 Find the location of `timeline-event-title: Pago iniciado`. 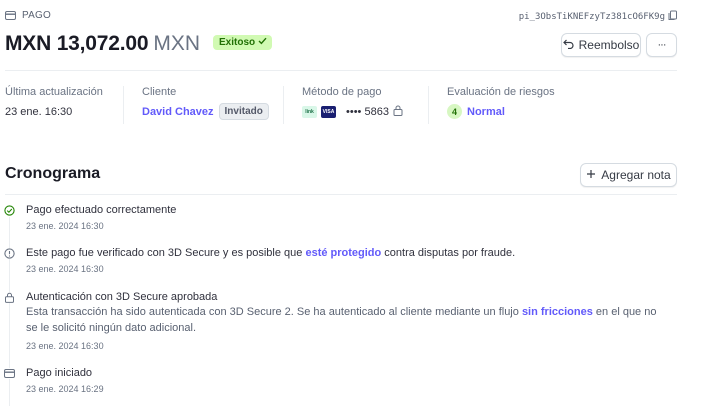

timeline-event-title: Pago iniciado is located at coordinates (59, 373).